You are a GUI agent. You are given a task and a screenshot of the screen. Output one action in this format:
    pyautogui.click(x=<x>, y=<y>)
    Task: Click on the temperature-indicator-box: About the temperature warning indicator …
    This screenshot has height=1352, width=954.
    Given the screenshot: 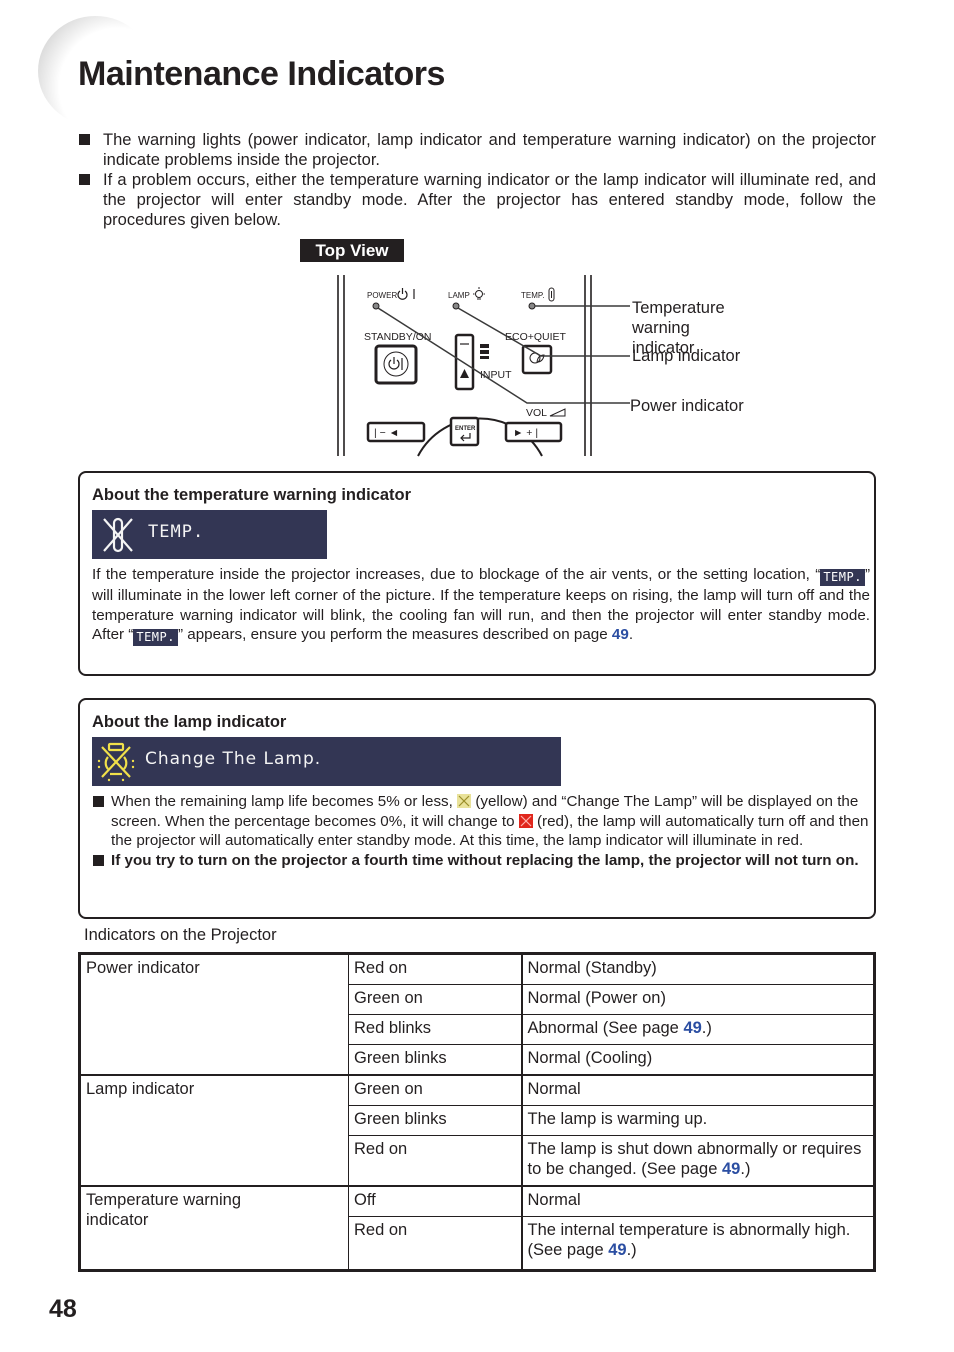 What is the action you would take?
    pyautogui.click(x=477, y=573)
    